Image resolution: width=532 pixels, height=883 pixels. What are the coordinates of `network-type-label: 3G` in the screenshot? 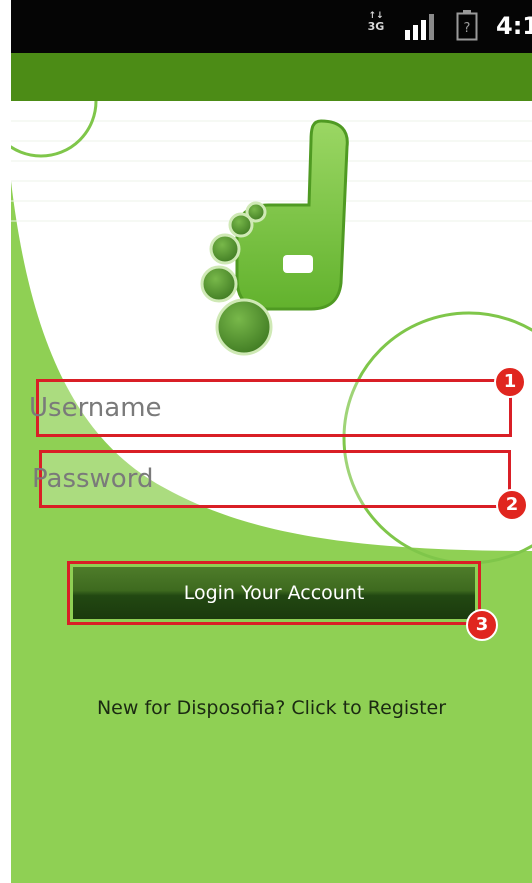 It's located at (376, 26).